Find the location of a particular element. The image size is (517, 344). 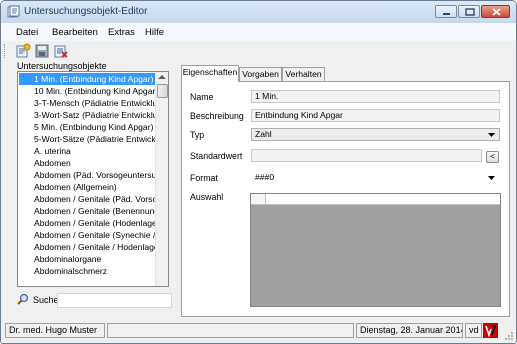

list-item: Abdomen / Genitale (Hodenlage...) is located at coordinates (88, 223).